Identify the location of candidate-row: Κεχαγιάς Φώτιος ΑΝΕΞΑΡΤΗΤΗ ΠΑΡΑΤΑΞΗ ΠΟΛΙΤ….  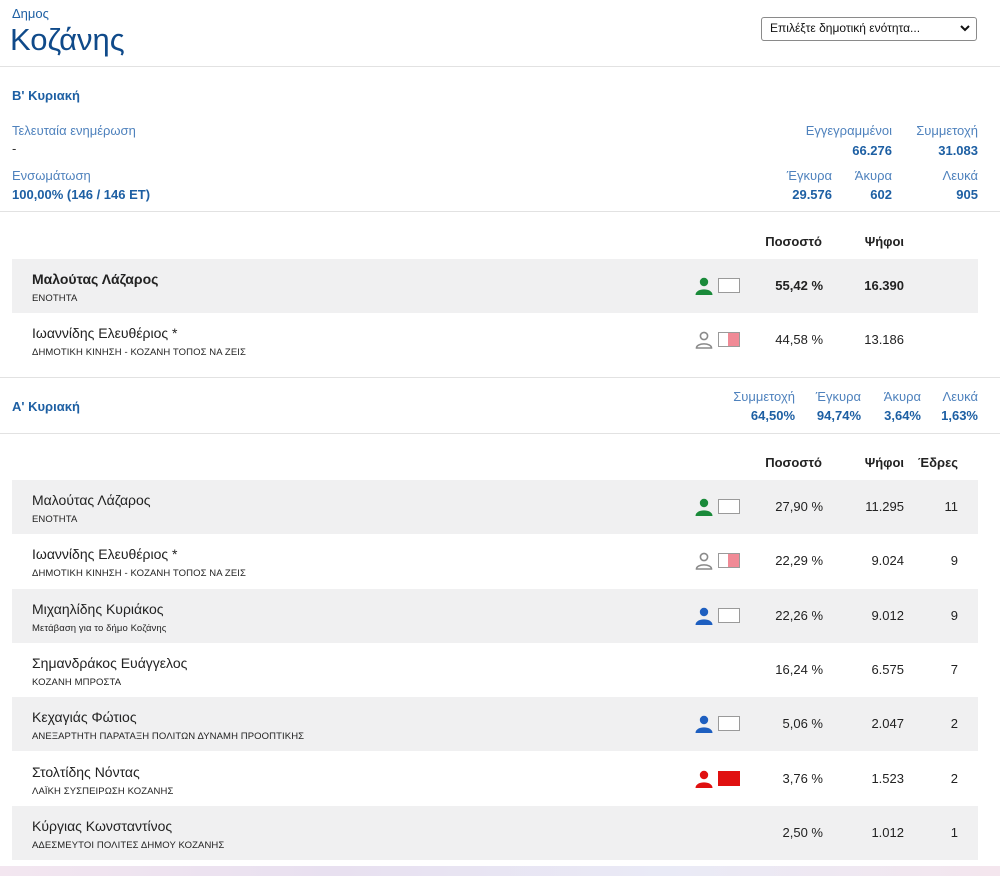
(495, 724).